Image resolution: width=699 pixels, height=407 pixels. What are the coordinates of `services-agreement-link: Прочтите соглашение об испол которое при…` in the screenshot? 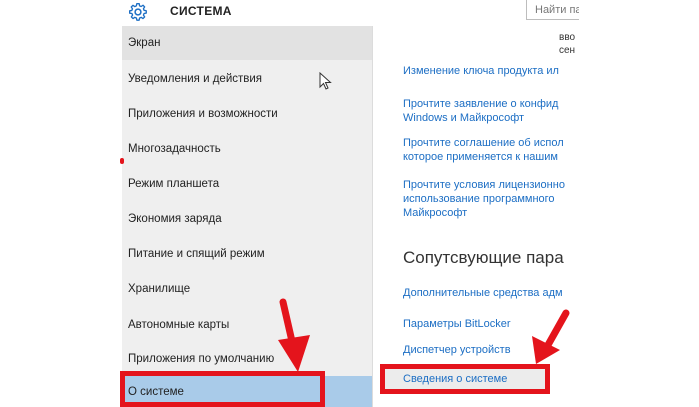 It's located at (483, 150).